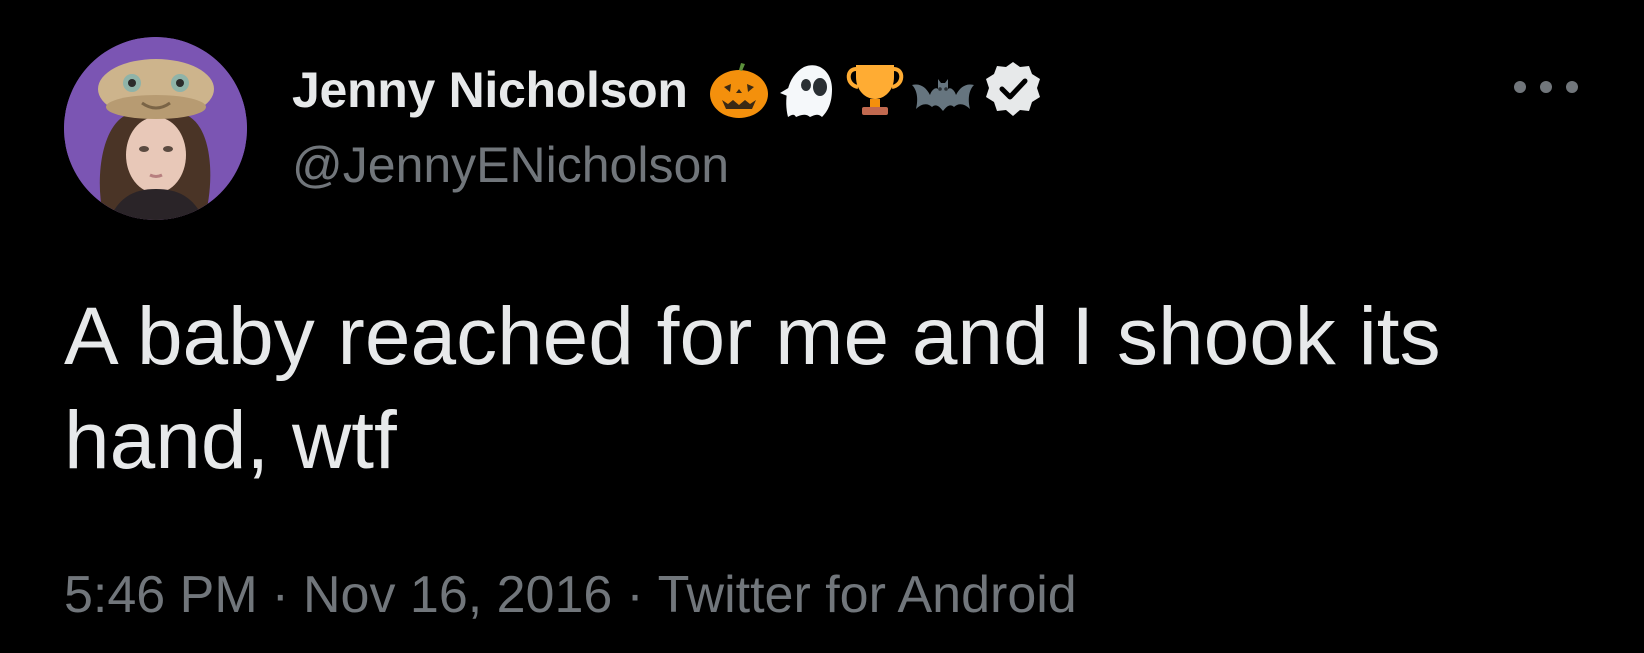 This screenshot has height=653, width=1644. Describe the element at coordinates (510, 165) in the screenshot. I see `author-handle: @JennyENicholson` at that location.